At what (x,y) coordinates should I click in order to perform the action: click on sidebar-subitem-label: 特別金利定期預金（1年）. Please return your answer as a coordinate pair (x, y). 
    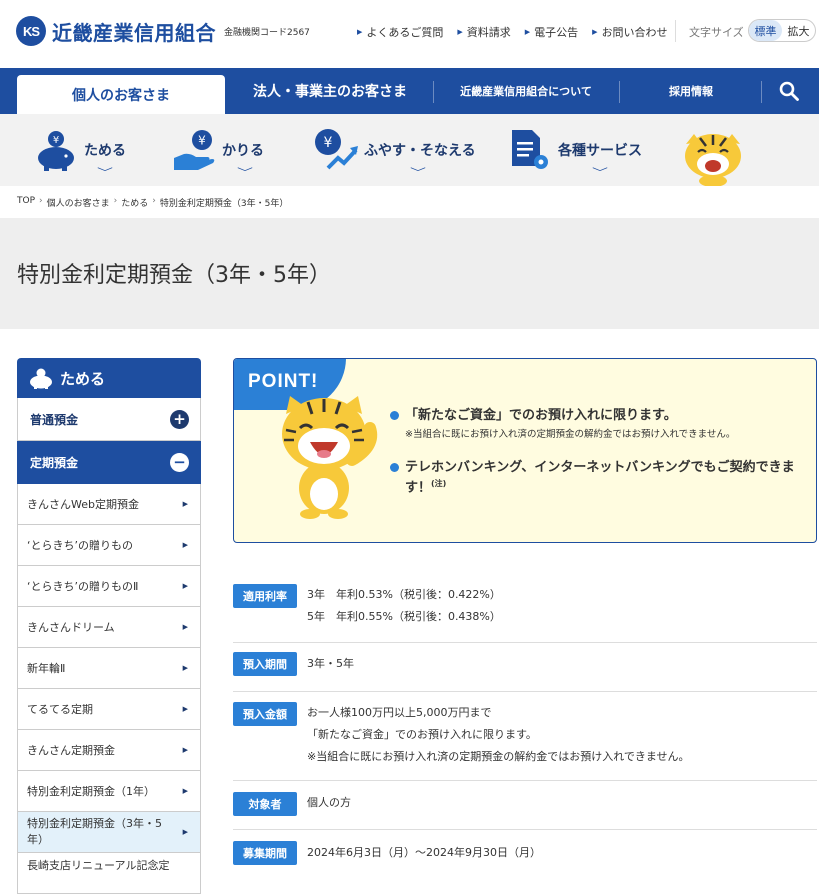
    Looking at the image, I should click on (91, 791).